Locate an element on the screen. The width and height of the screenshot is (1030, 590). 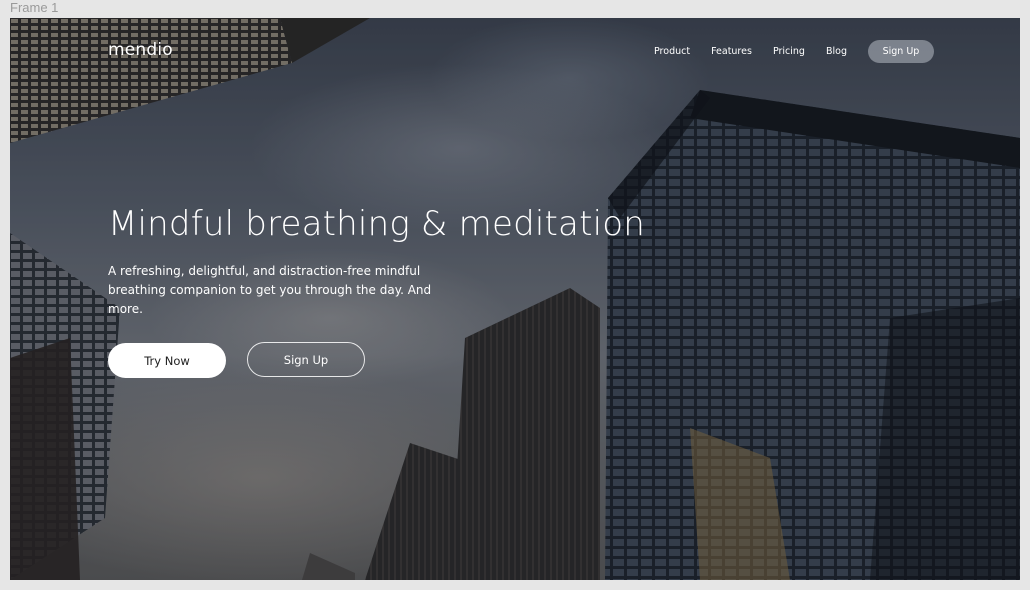
nav-link-pricing: Pricing is located at coordinates (789, 52).